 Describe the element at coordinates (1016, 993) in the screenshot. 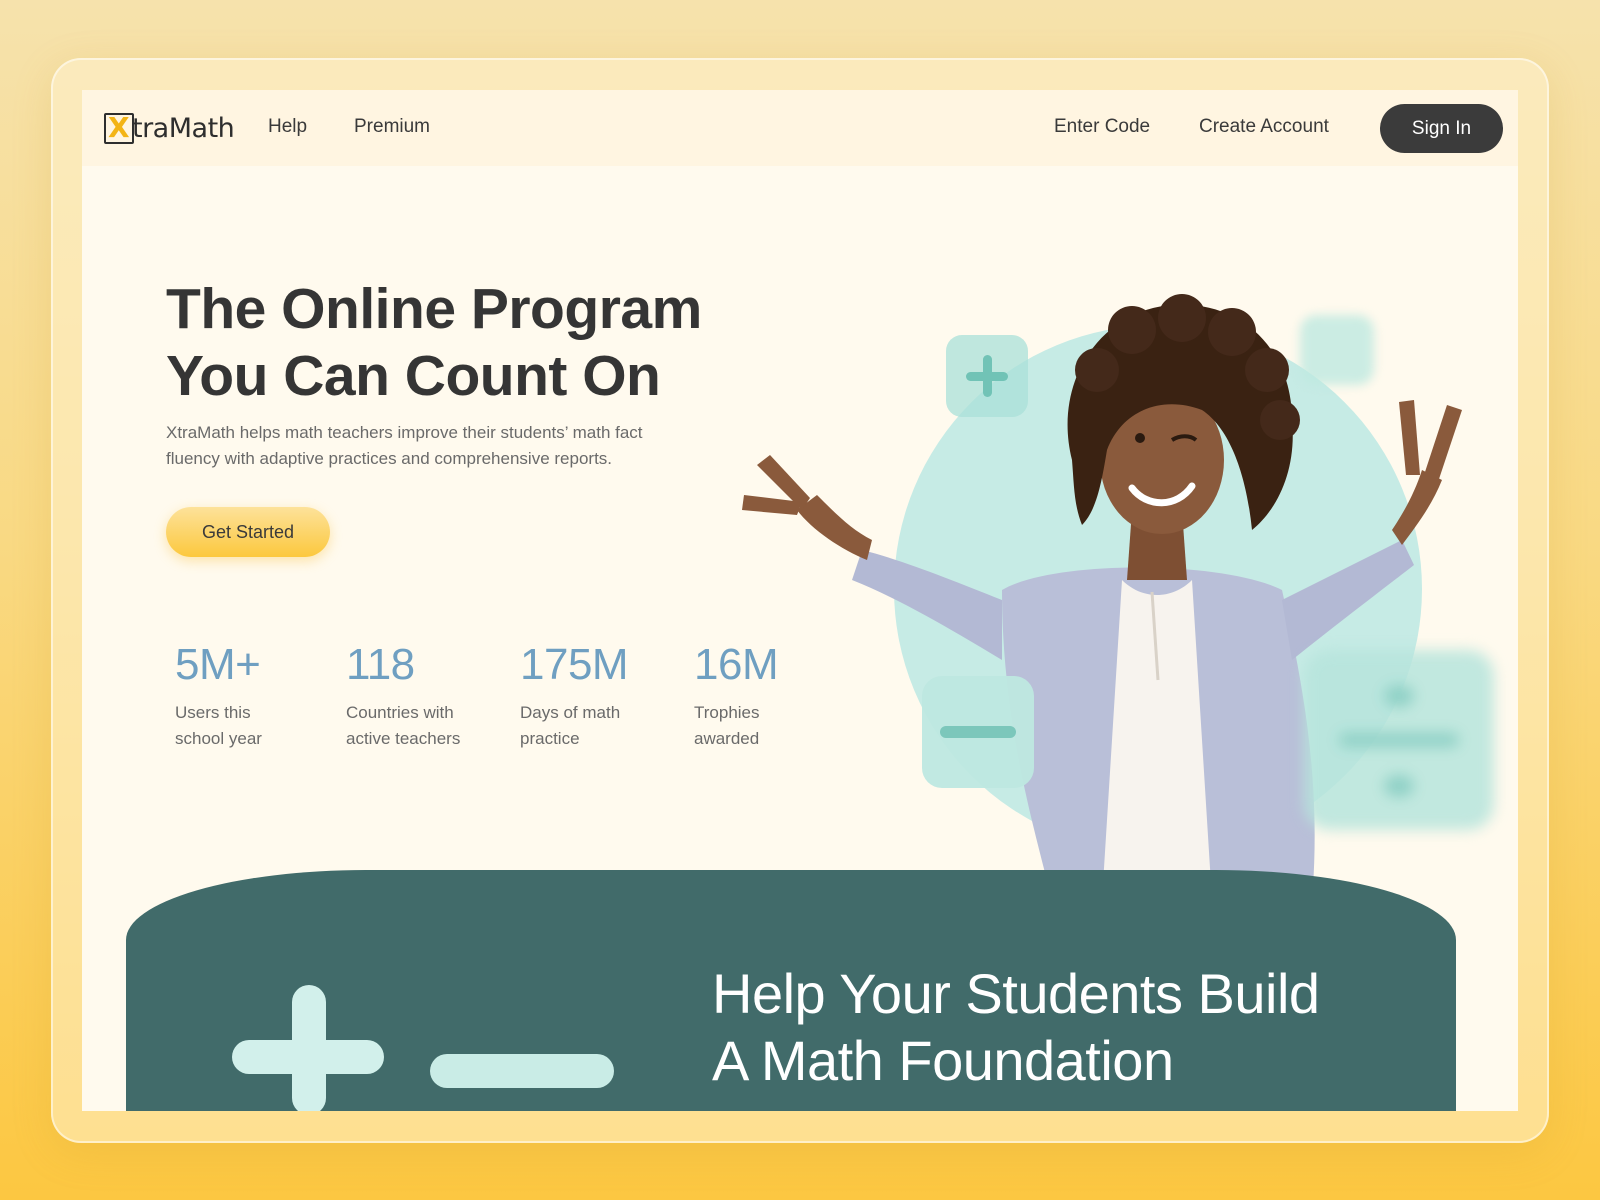

I see `section-title-line: Help Your Students Build` at that location.